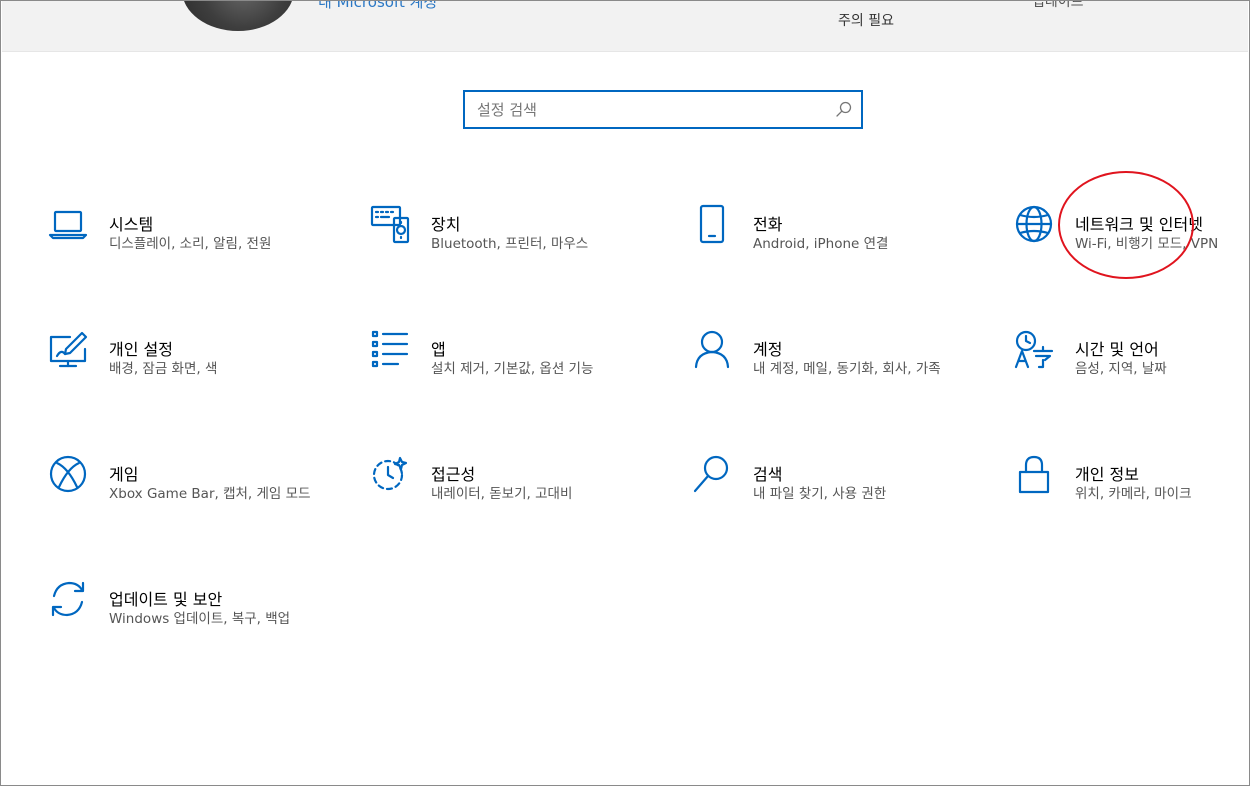  I want to click on tile-subtitle: 디스플레이, 소리, 알림, 전원, so click(190, 244).